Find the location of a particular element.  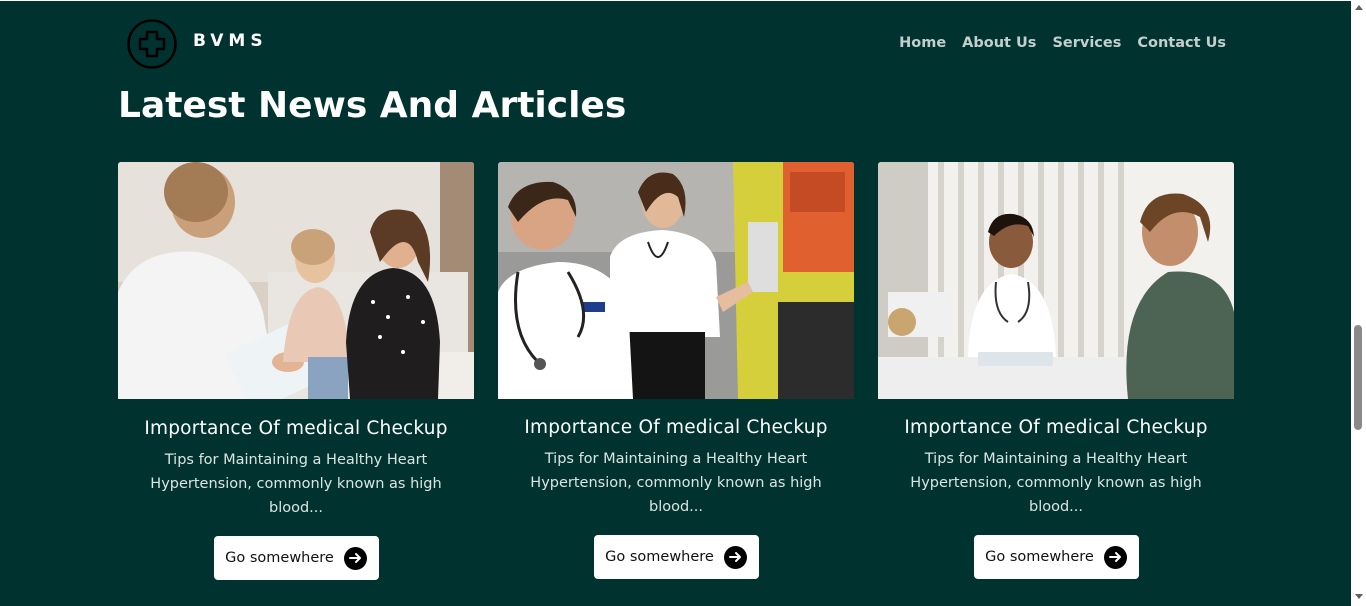

nav-services: Services is located at coordinates (1086, 43).